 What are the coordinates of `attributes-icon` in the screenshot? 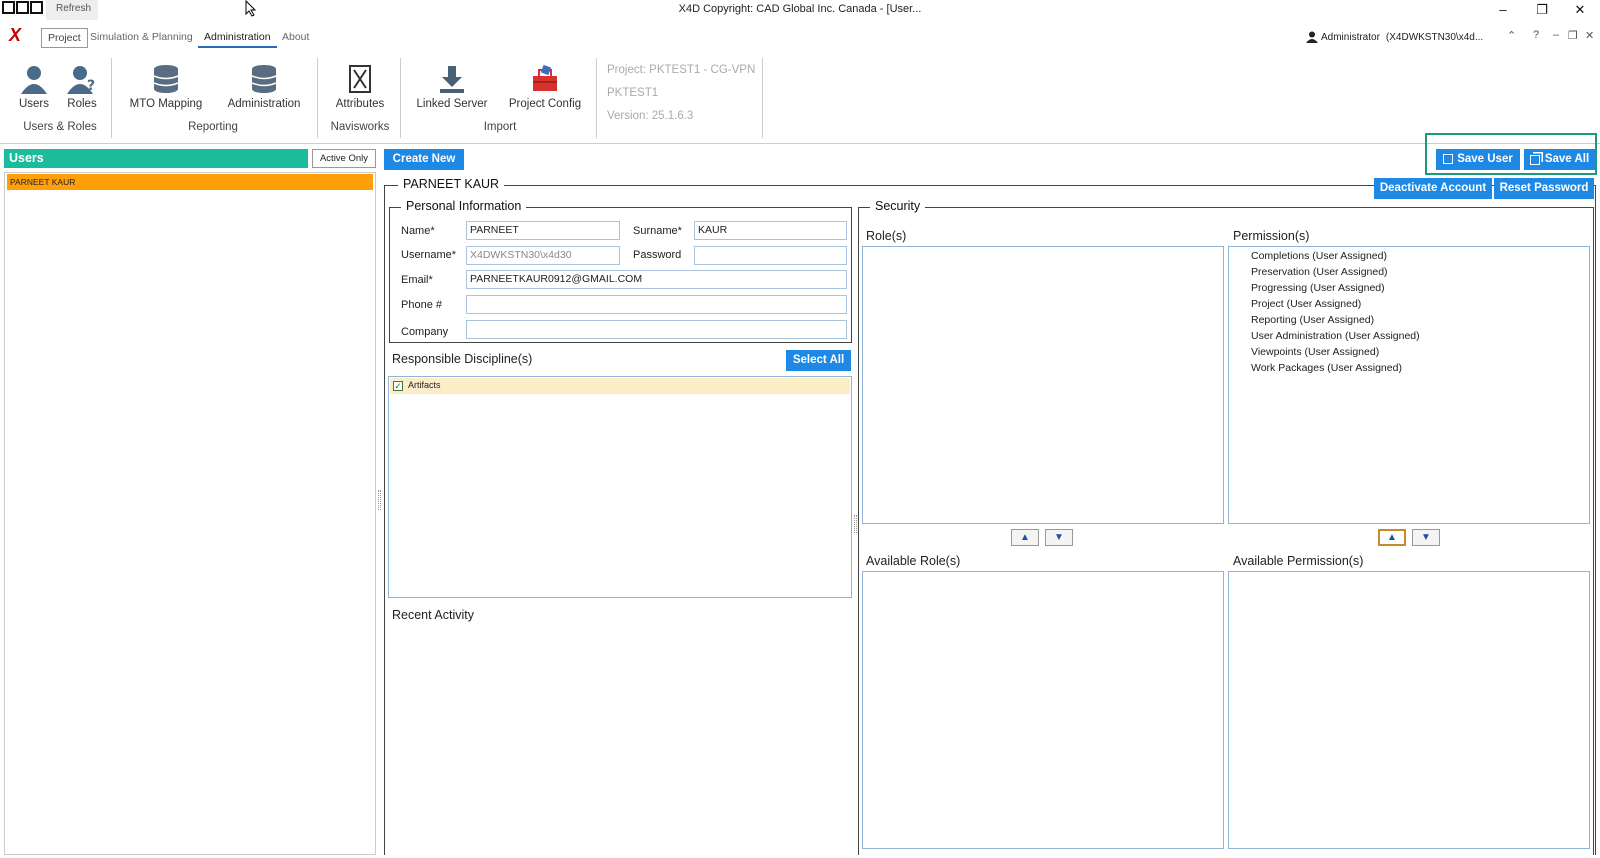 It's located at (360, 79).